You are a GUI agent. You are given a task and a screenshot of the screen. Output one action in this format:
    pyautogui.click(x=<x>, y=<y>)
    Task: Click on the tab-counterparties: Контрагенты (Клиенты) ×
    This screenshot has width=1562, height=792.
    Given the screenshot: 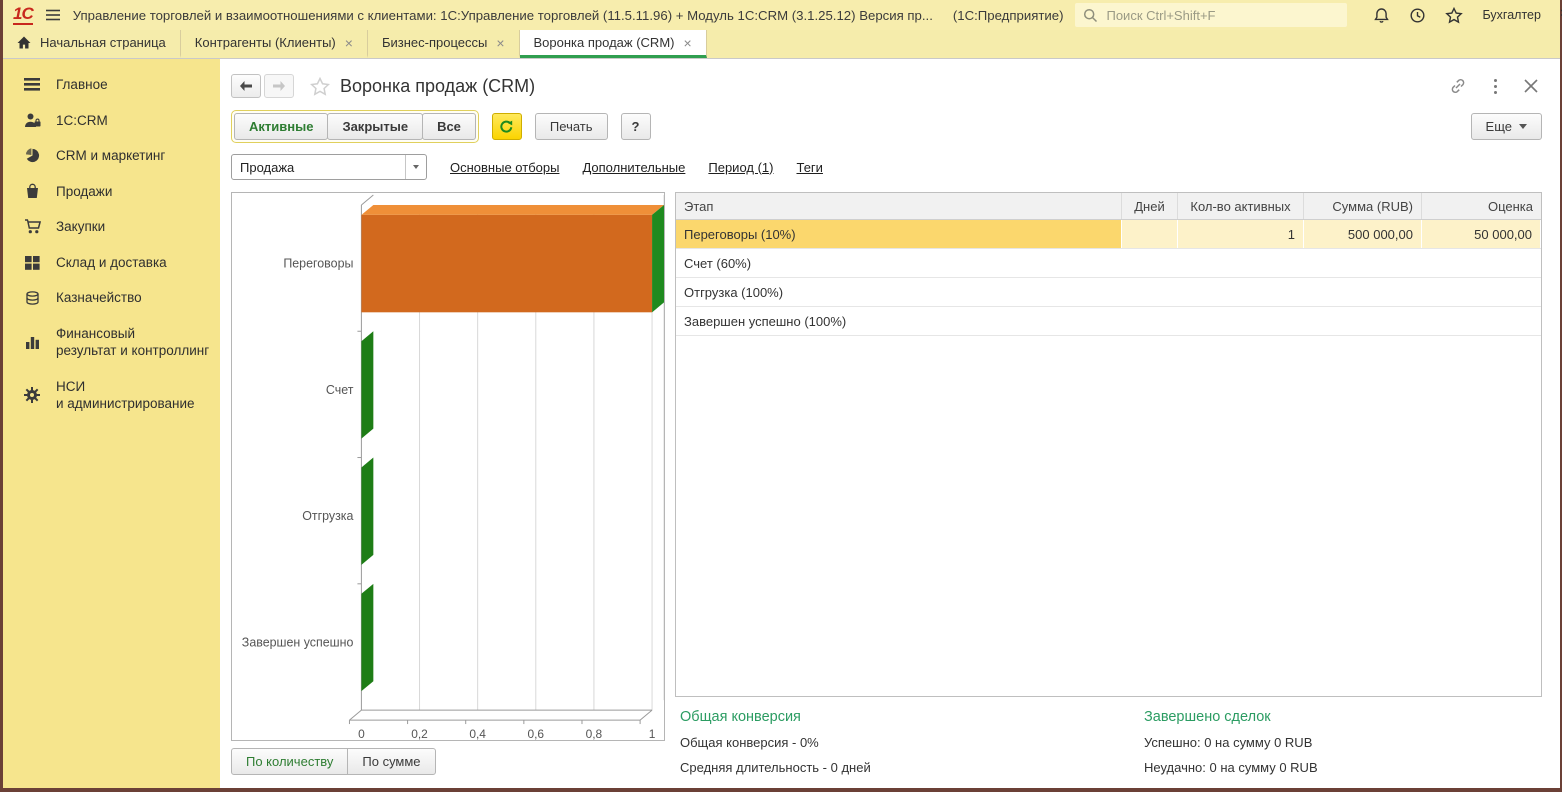 What is the action you would take?
    pyautogui.click(x=274, y=44)
    